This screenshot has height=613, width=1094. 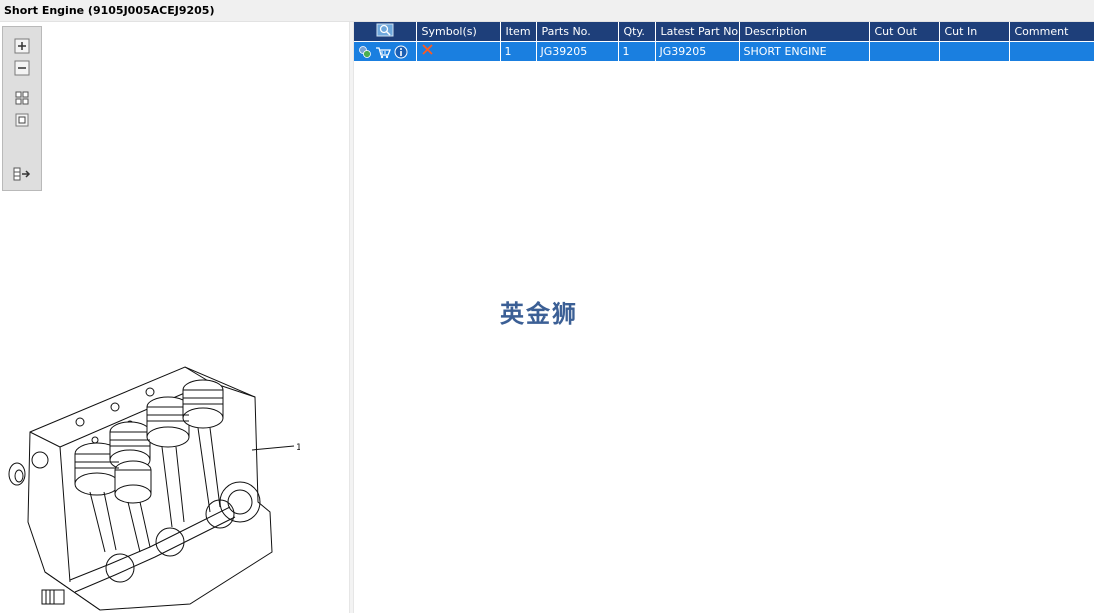 I want to click on callout-label: 1, so click(x=298, y=448).